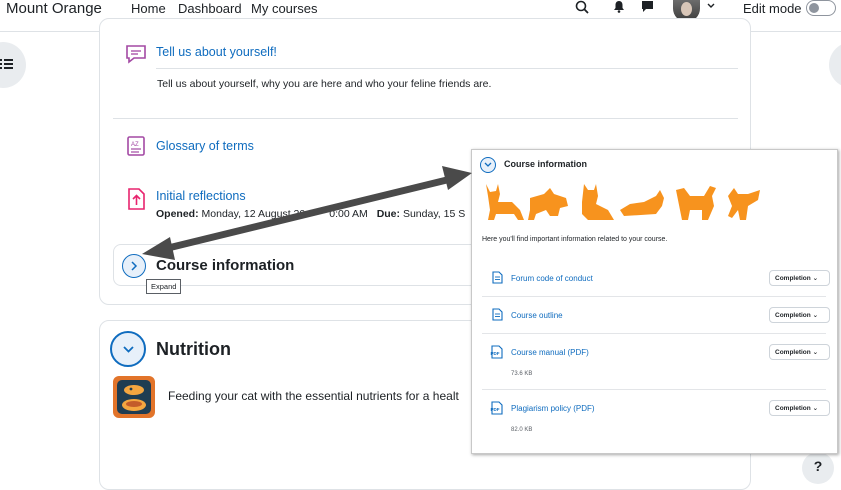  I want to click on nav-my-courses: My courses, so click(284, 8).